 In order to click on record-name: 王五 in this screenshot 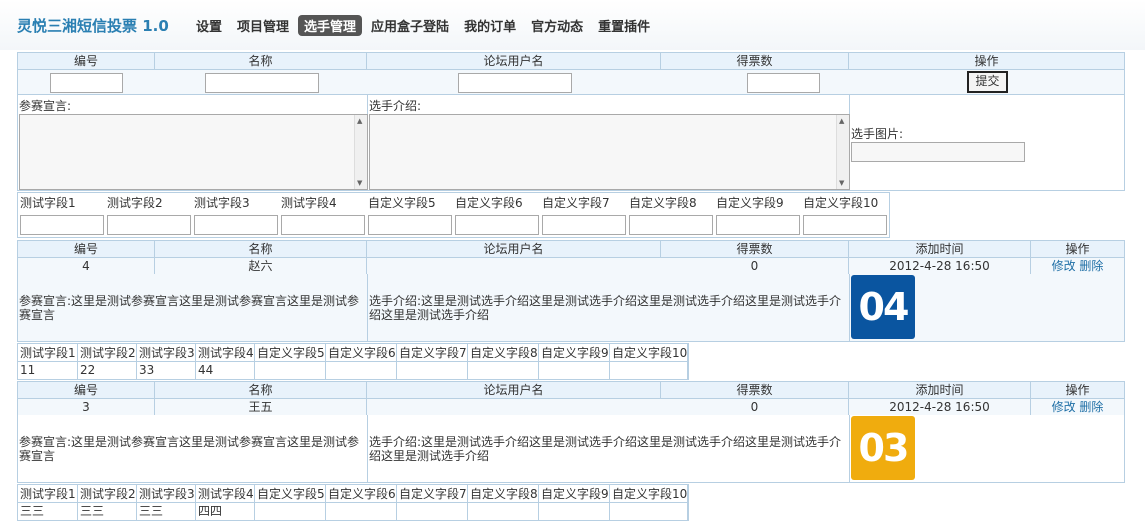, I will do `click(261, 407)`.